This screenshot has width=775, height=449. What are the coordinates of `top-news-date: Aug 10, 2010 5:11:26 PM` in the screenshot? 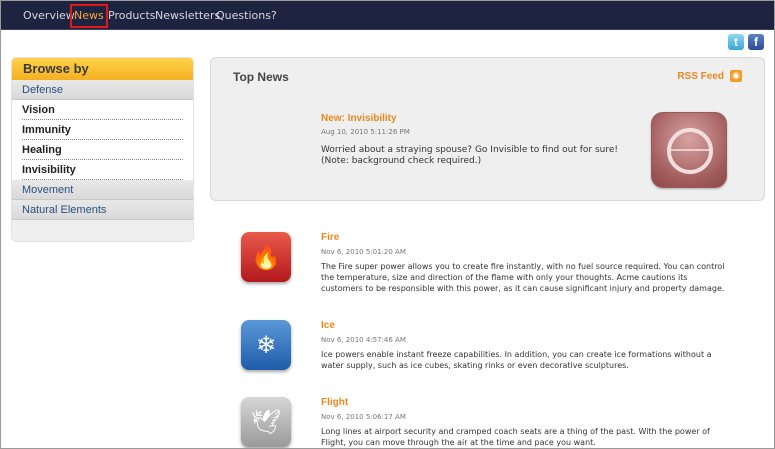 It's located at (365, 132).